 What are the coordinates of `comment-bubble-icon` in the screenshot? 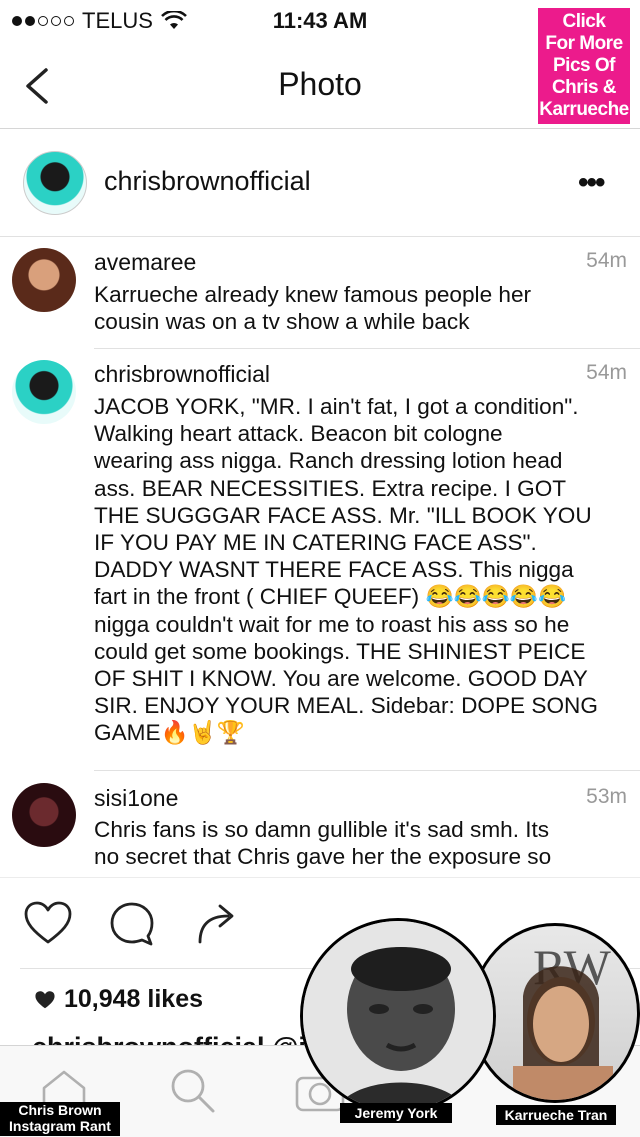 It's located at (132, 924).